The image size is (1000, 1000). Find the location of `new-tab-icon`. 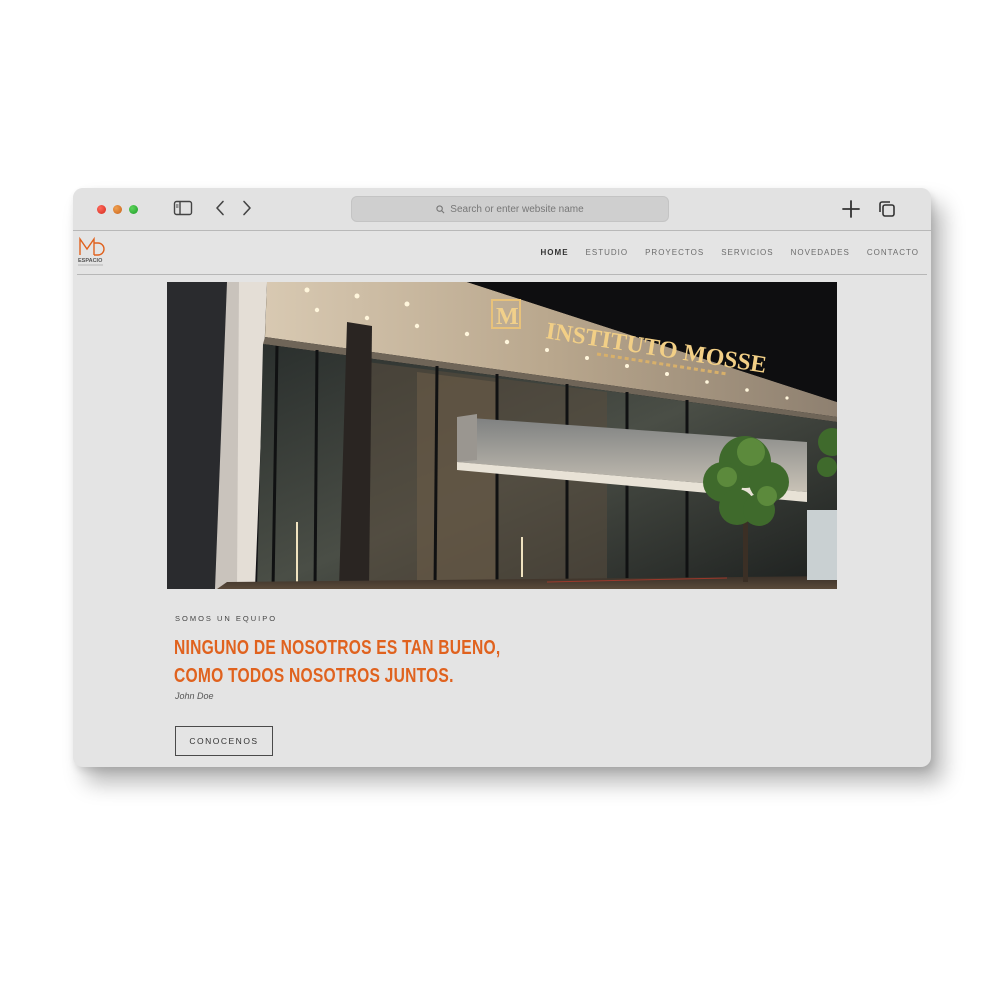

new-tab-icon is located at coordinates (852, 209).